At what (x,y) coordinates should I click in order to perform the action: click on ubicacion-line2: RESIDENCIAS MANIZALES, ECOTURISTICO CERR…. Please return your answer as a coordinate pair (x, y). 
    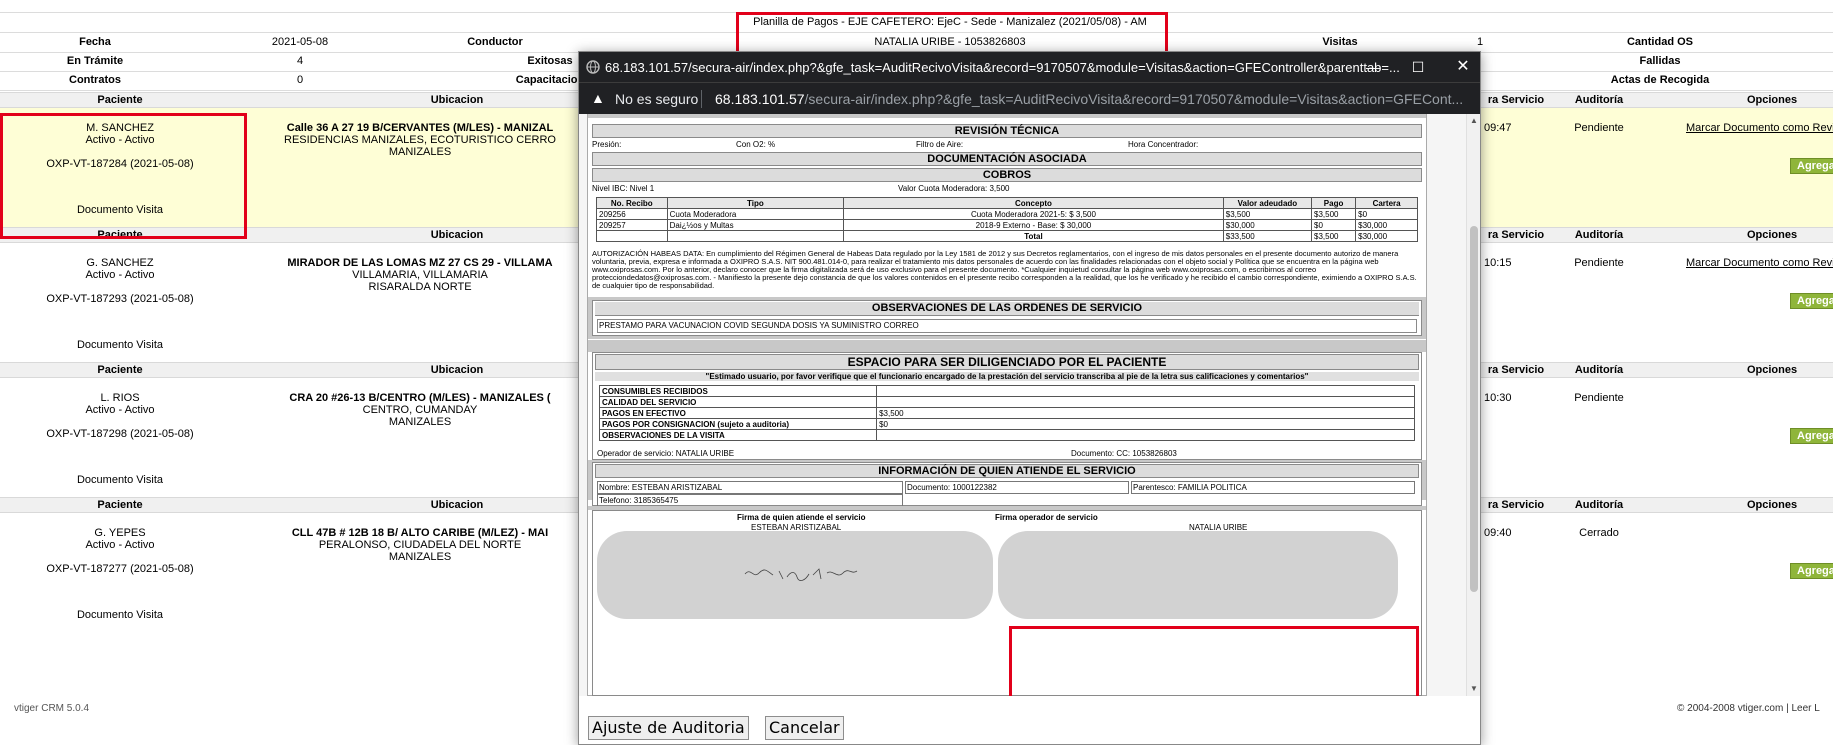
    Looking at the image, I should click on (420, 140).